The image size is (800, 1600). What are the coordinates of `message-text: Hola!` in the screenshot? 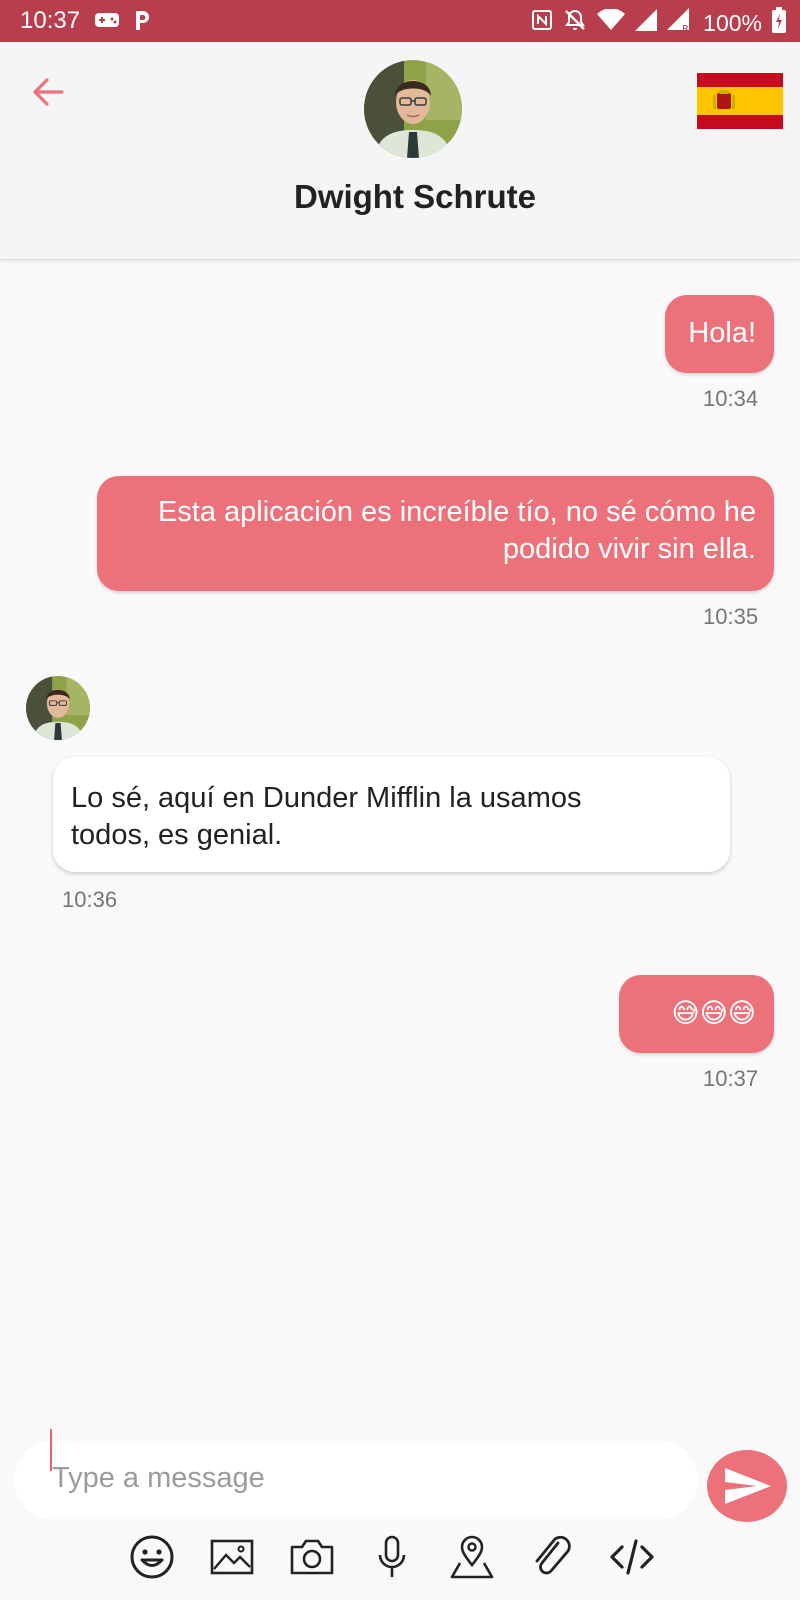 It's located at (722, 333).